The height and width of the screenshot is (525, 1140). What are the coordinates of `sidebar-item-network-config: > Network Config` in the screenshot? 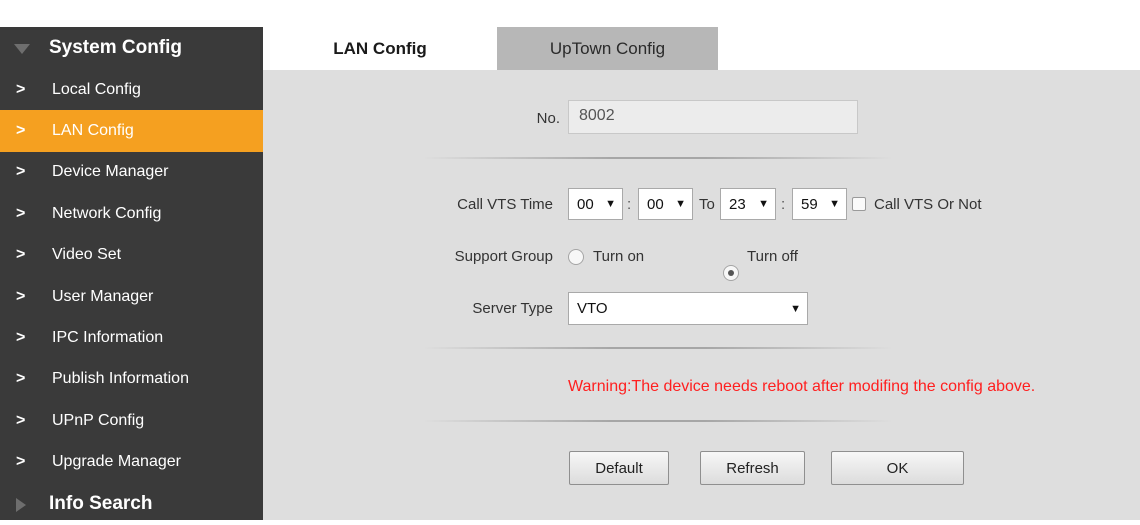 It's located at (131, 213).